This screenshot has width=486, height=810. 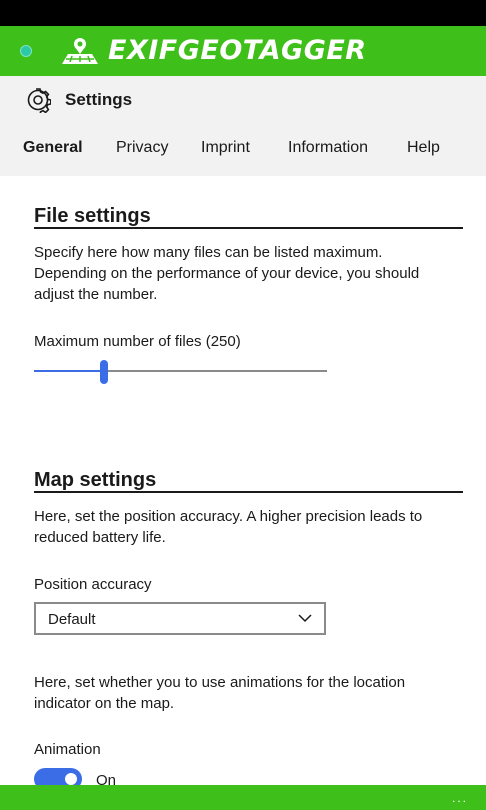 What do you see at coordinates (93, 584) in the screenshot?
I see `accuracy-label: Position accuracy` at bounding box center [93, 584].